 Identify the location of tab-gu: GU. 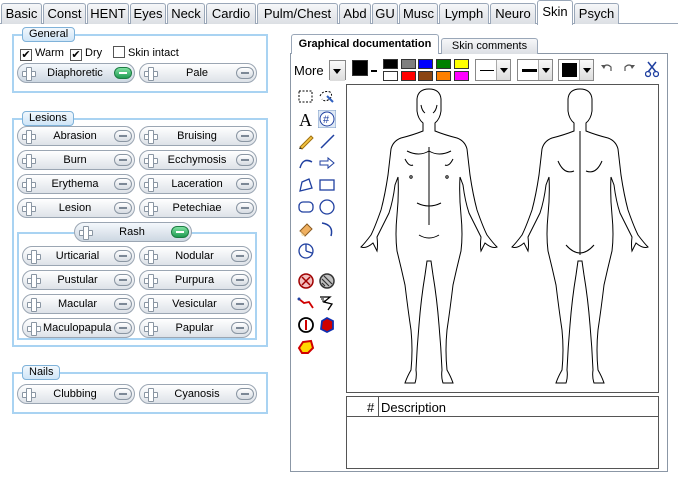
(385, 13).